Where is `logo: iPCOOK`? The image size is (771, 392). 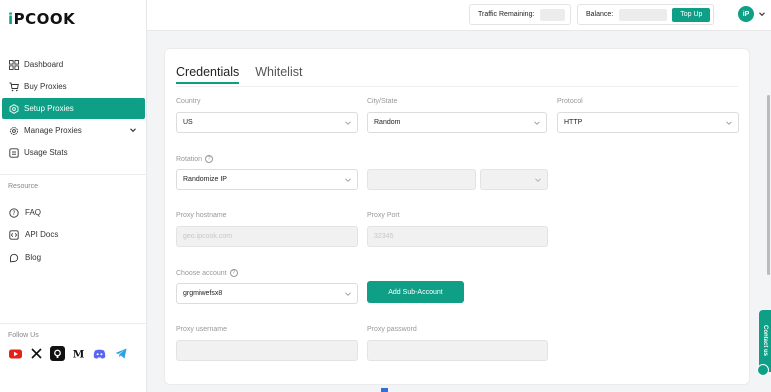 logo: iPCOOK is located at coordinates (41, 19).